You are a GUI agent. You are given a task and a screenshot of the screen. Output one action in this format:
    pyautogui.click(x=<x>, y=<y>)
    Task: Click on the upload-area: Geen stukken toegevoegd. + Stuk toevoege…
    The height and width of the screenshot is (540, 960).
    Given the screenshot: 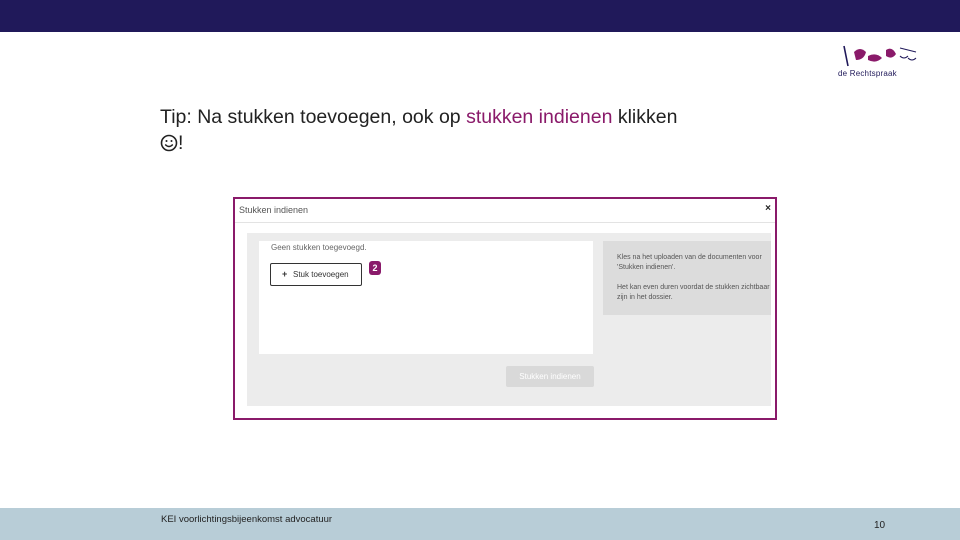 What is the action you would take?
    pyautogui.click(x=426, y=297)
    